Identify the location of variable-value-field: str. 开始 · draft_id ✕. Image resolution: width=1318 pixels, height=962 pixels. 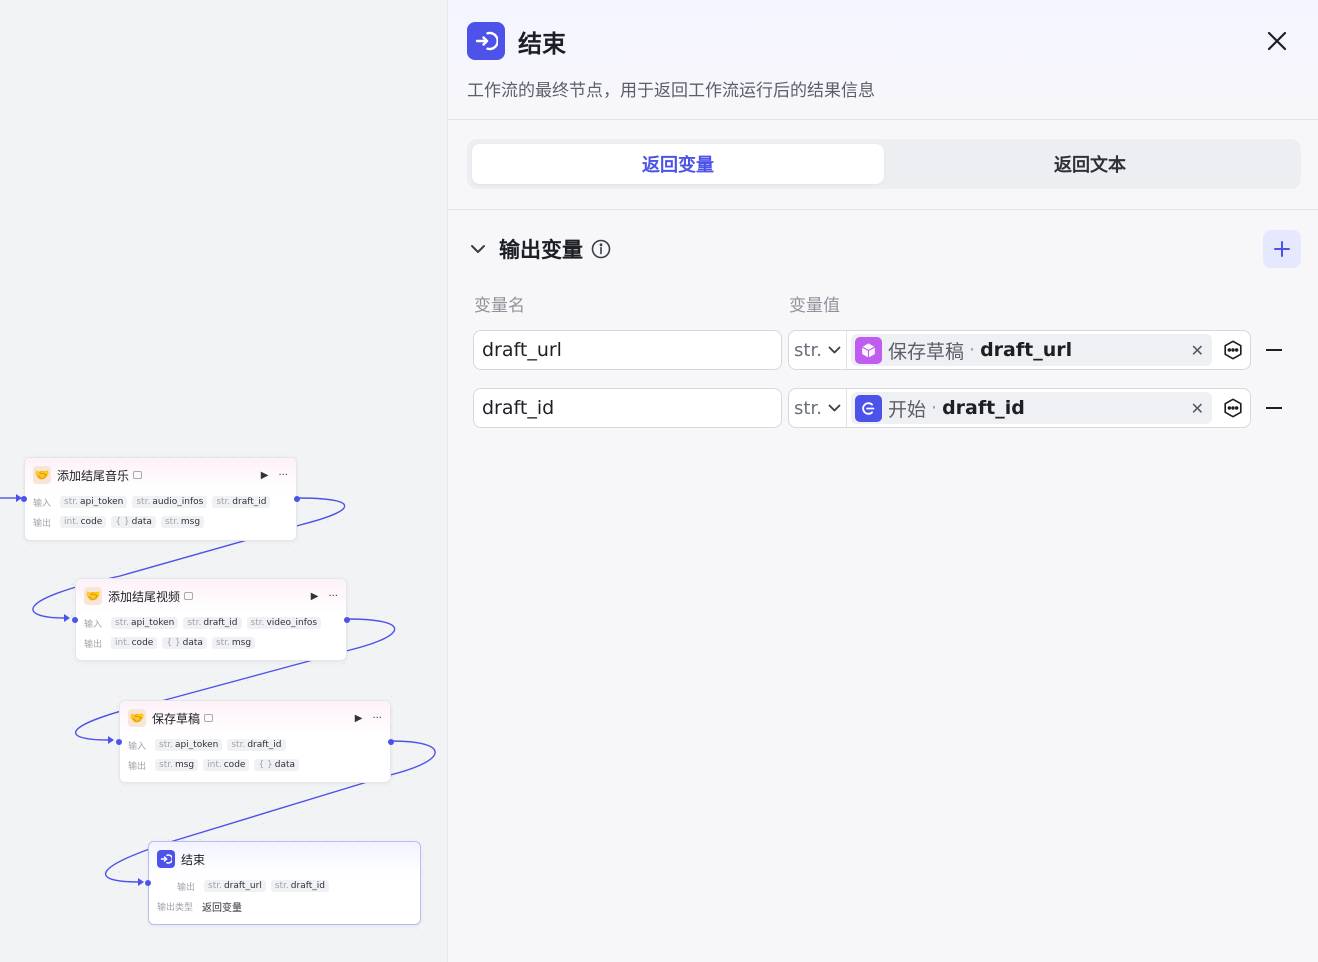
(1019, 408).